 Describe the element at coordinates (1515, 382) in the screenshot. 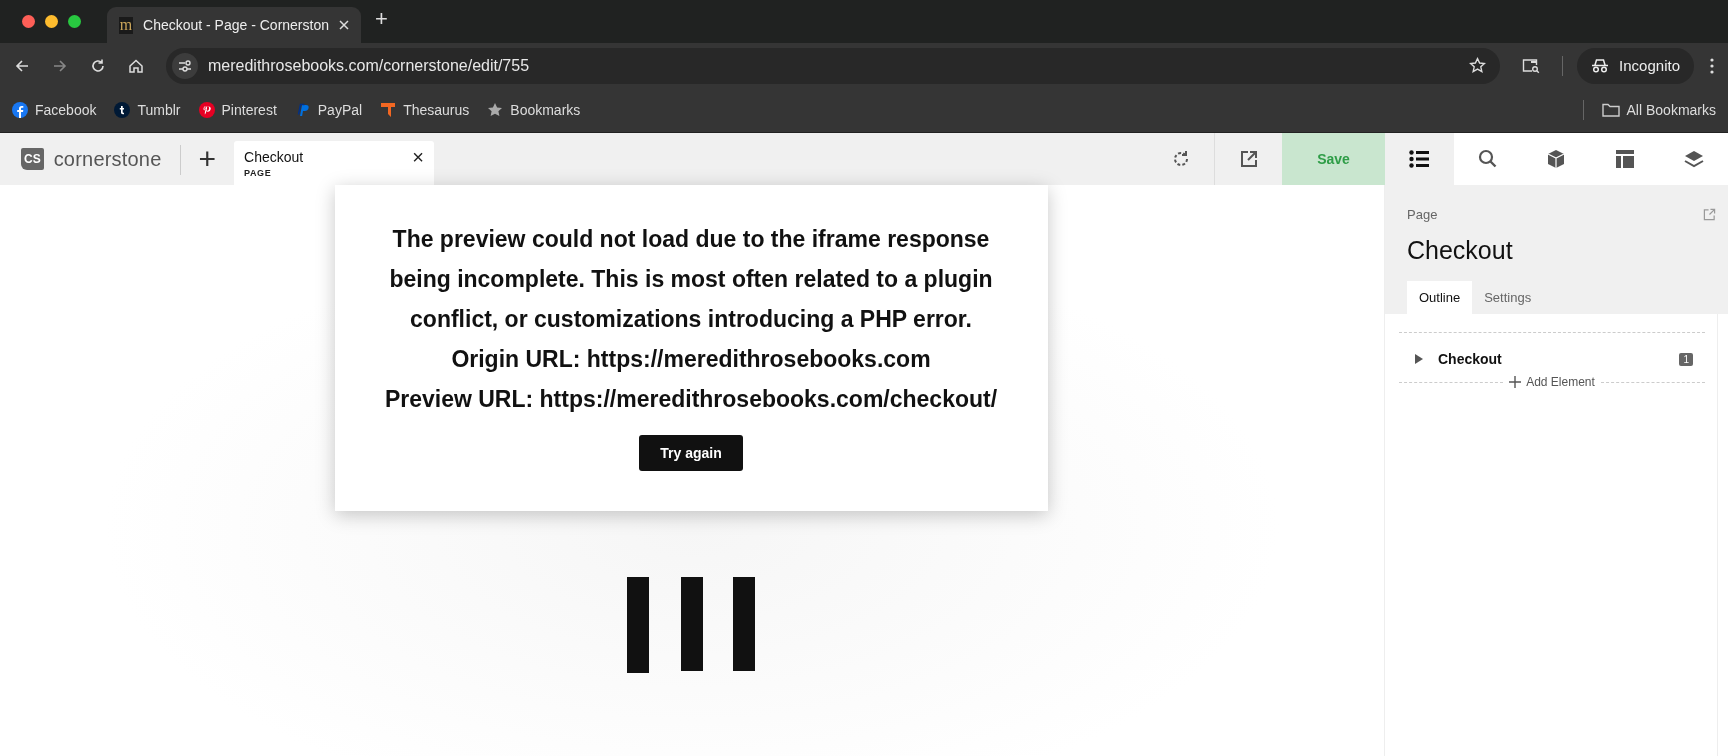

I see `plus-icon` at that location.